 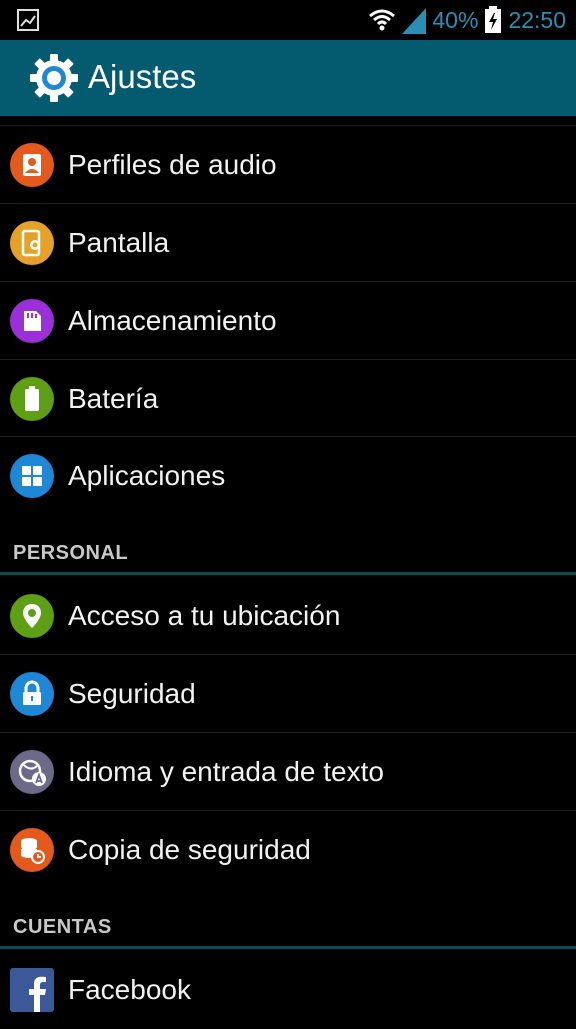 I want to click on lock-icon, so click(x=32, y=694).